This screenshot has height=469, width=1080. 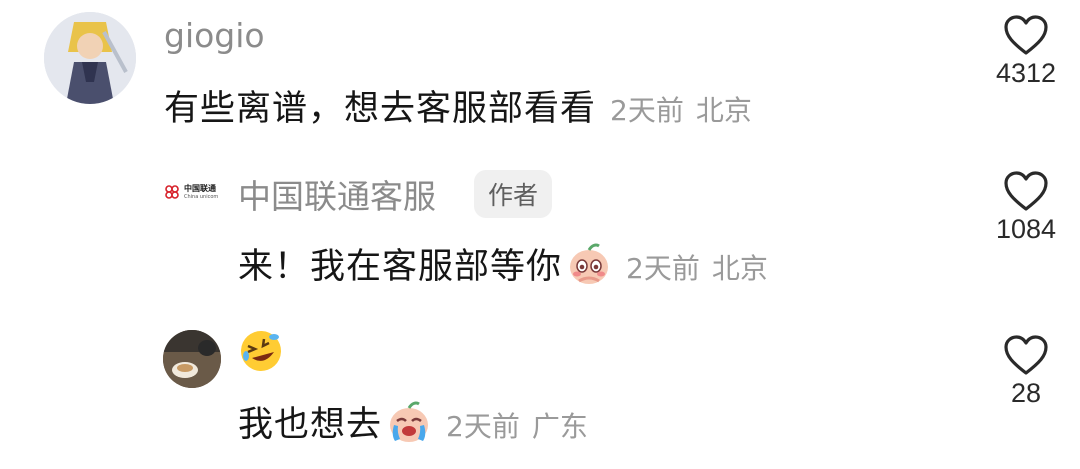 I want to click on like-button: 1084, so click(x=1026, y=207).